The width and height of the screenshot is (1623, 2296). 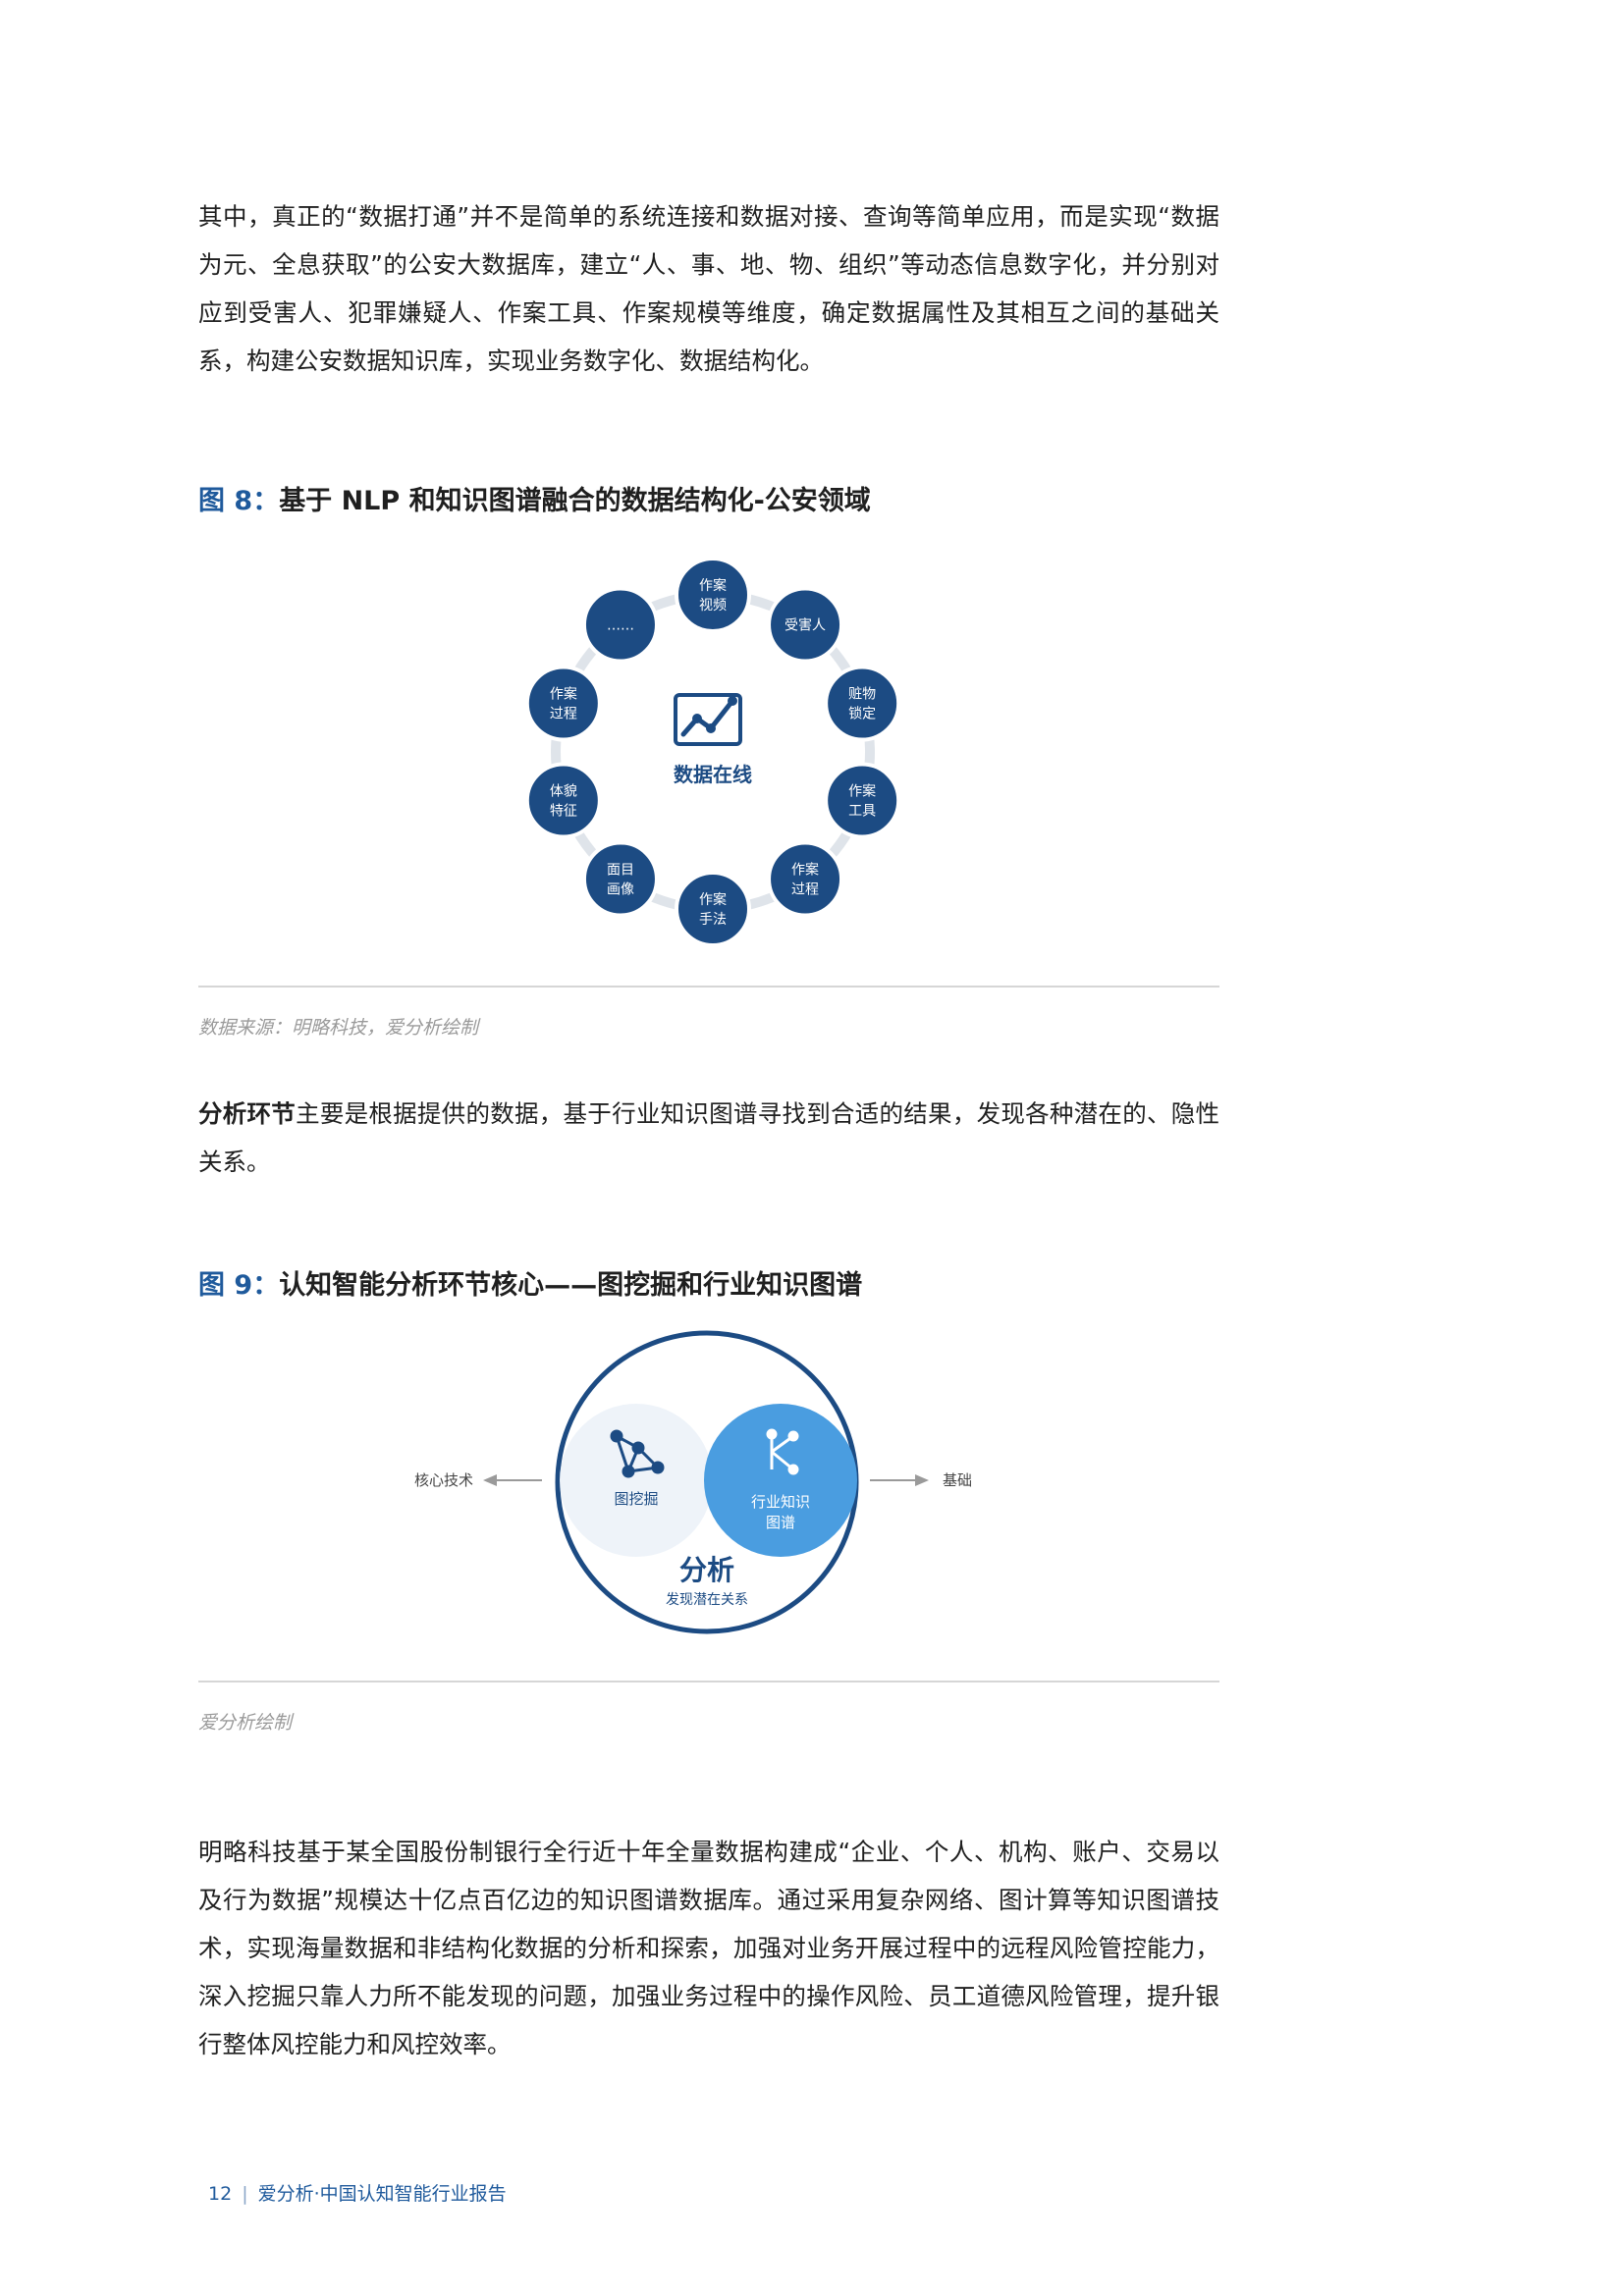 I want to click on ring-node: 受害人, so click(x=805, y=625).